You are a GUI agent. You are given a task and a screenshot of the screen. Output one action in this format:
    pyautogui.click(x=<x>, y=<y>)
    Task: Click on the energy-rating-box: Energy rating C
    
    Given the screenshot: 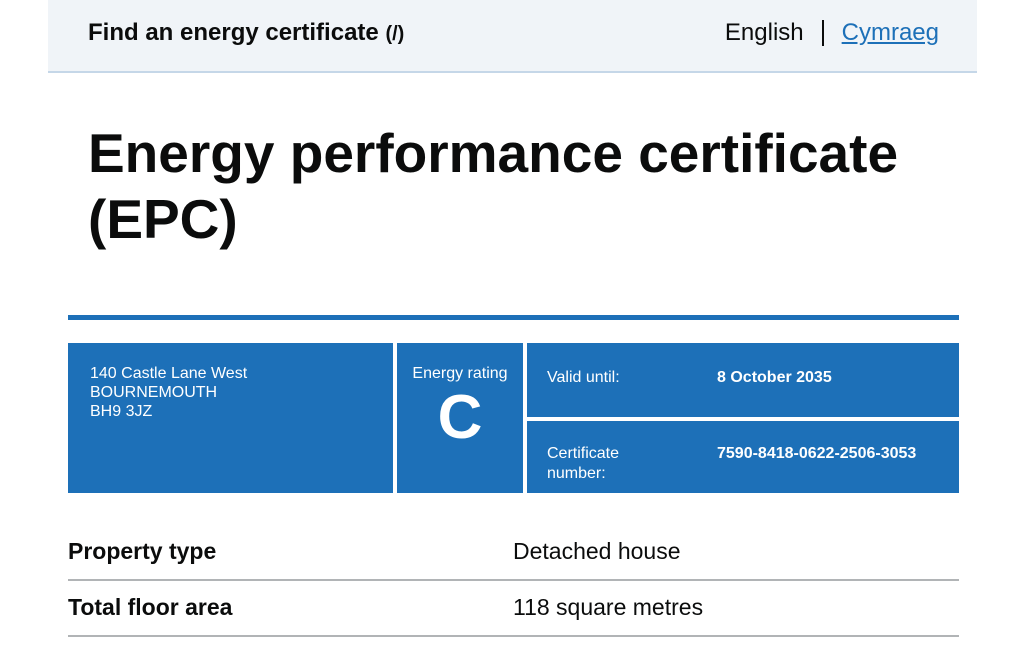 What is the action you would take?
    pyautogui.click(x=460, y=418)
    